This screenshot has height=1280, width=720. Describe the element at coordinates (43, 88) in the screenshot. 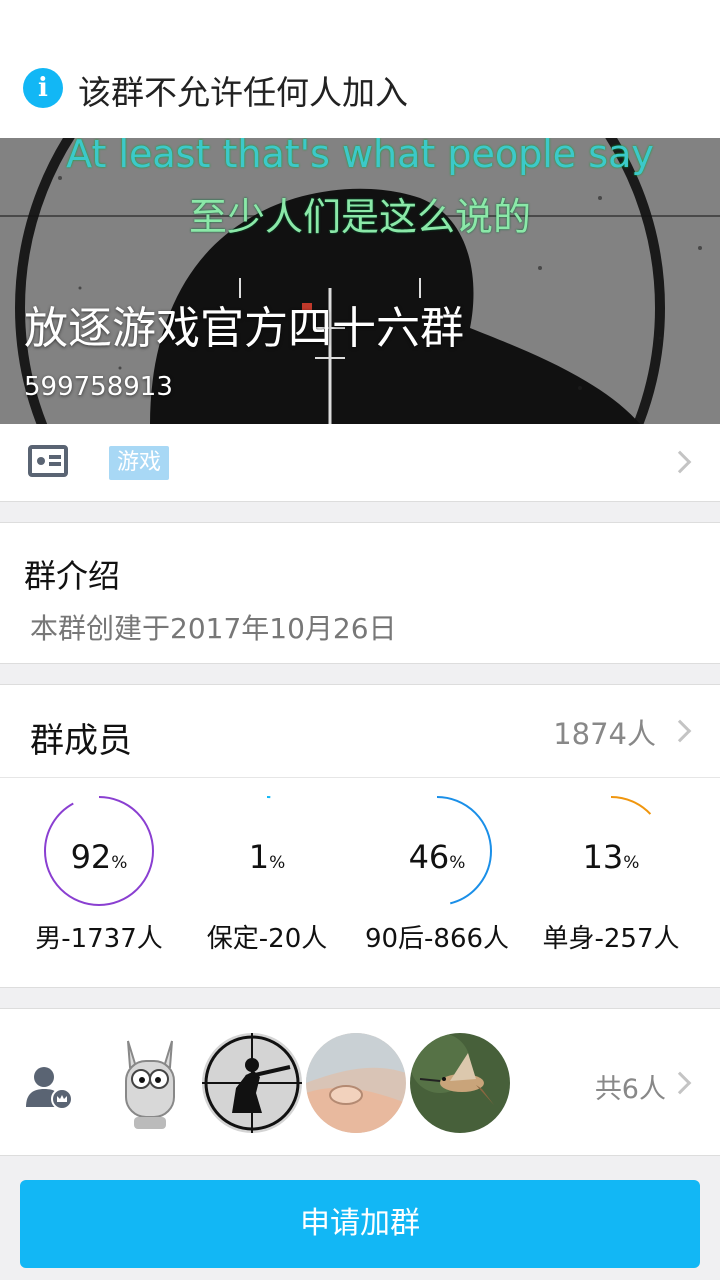

I see `info-icon: i` at that location.